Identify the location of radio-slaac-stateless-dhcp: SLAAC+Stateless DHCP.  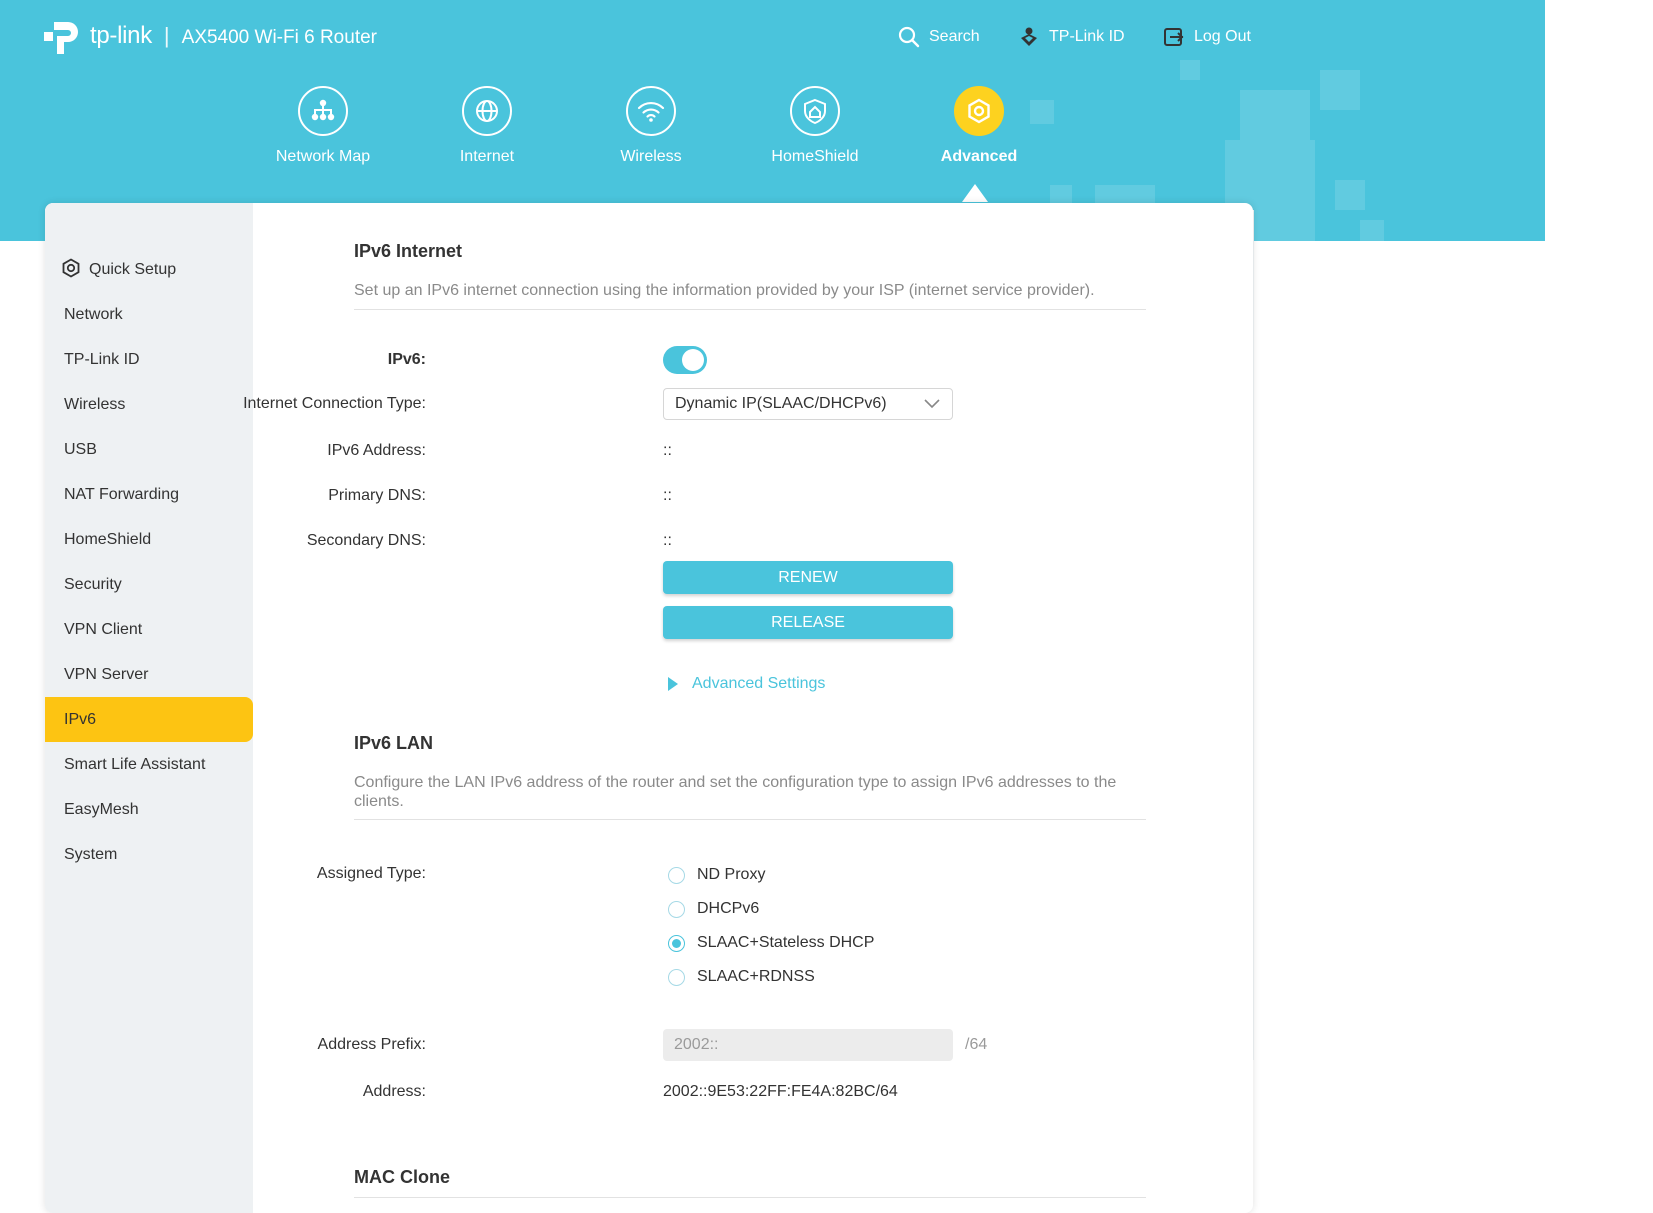
(771, 943).